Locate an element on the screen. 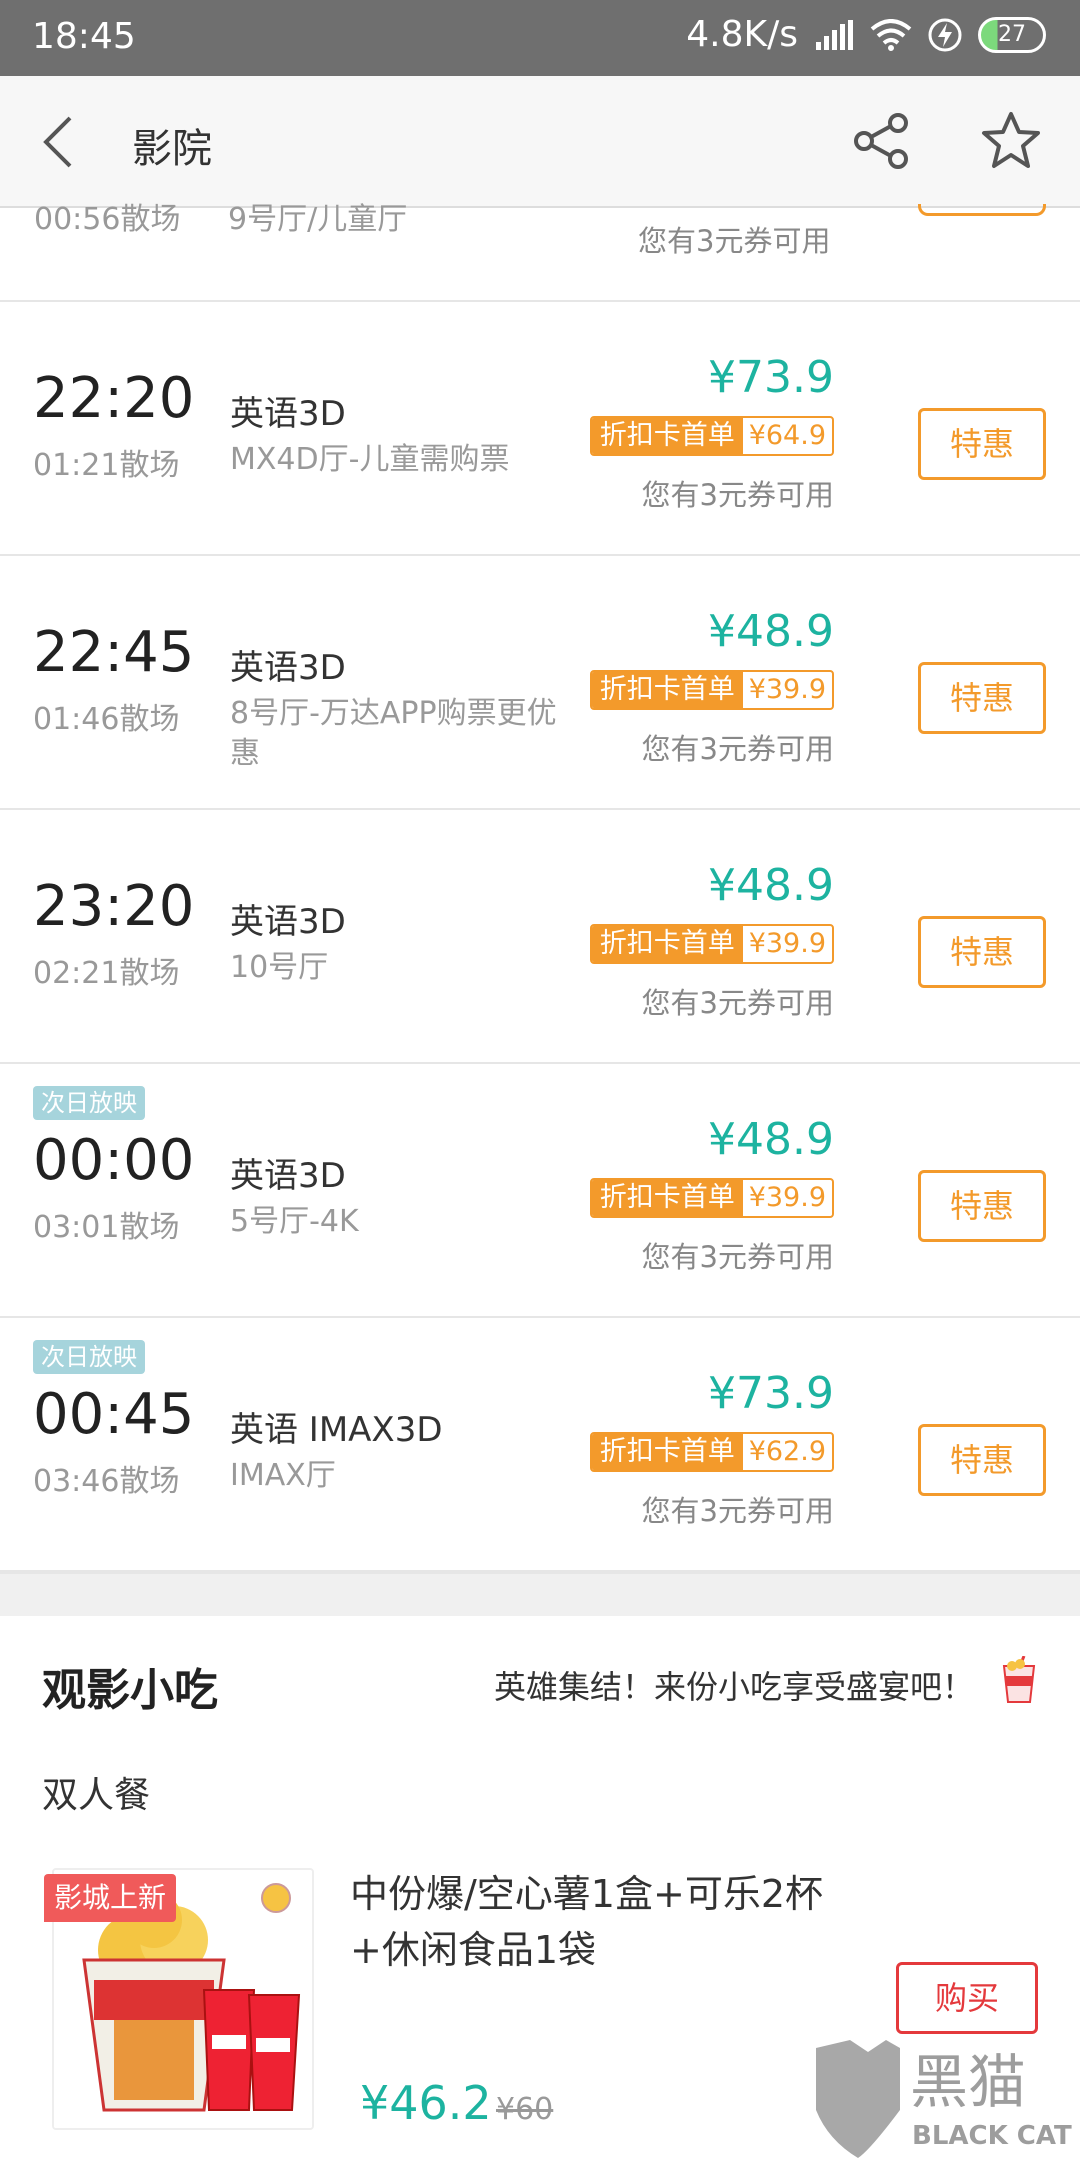 This screenshot has height=2160, width=1080. favorite-star-icon is located at coordinates (1011, 141).